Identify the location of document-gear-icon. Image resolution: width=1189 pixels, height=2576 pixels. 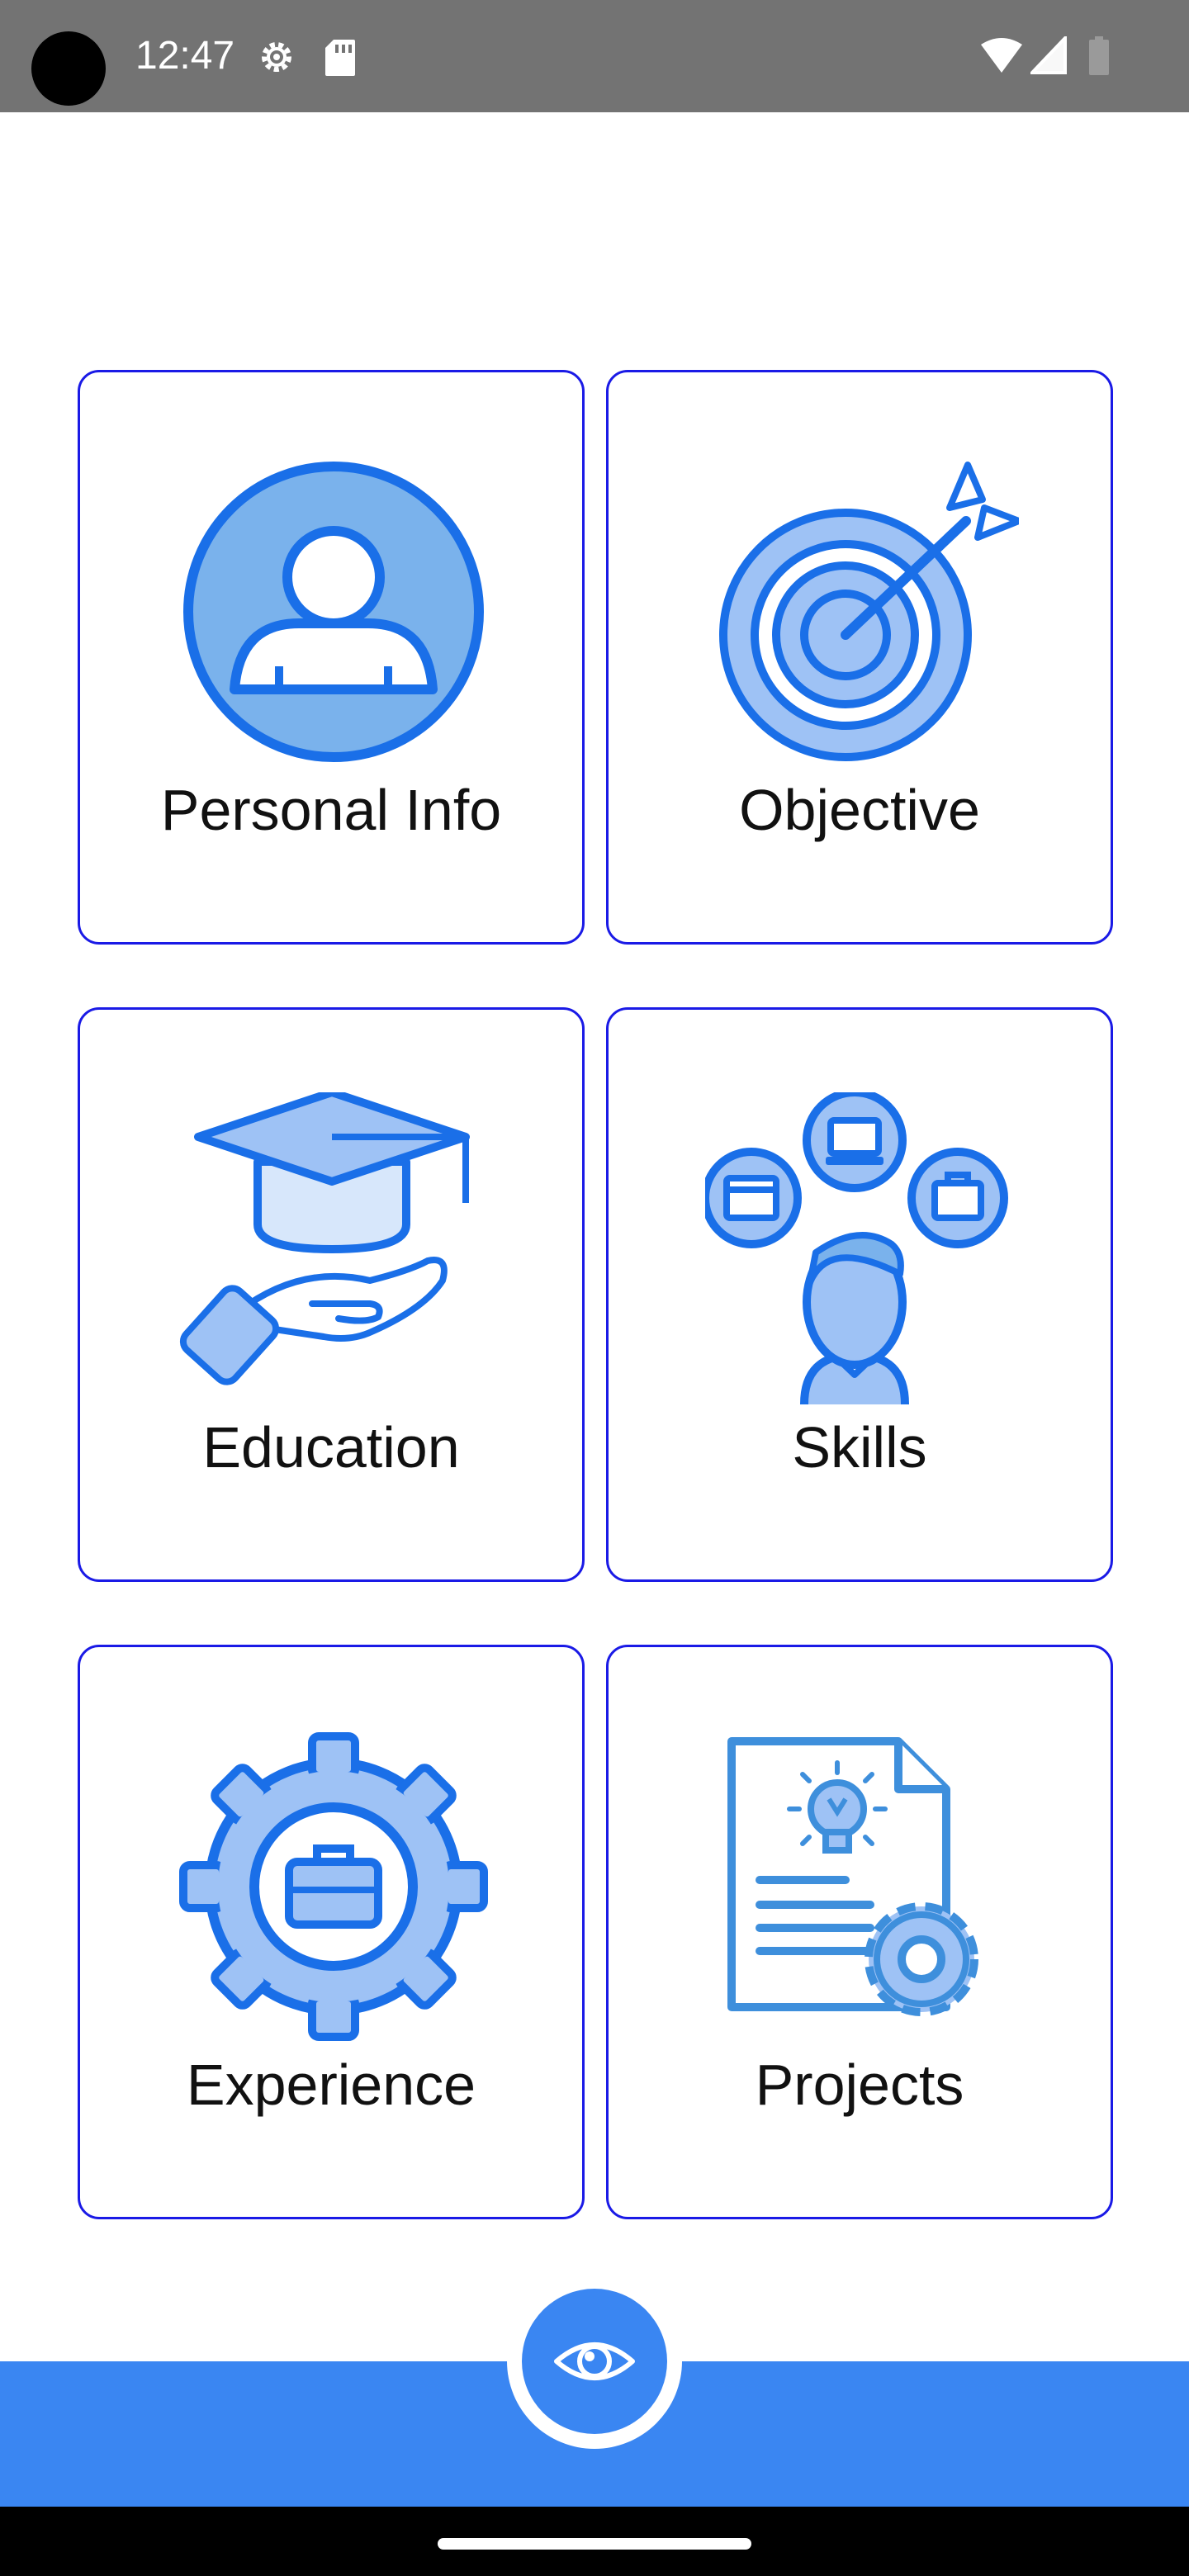
(862, 1886).